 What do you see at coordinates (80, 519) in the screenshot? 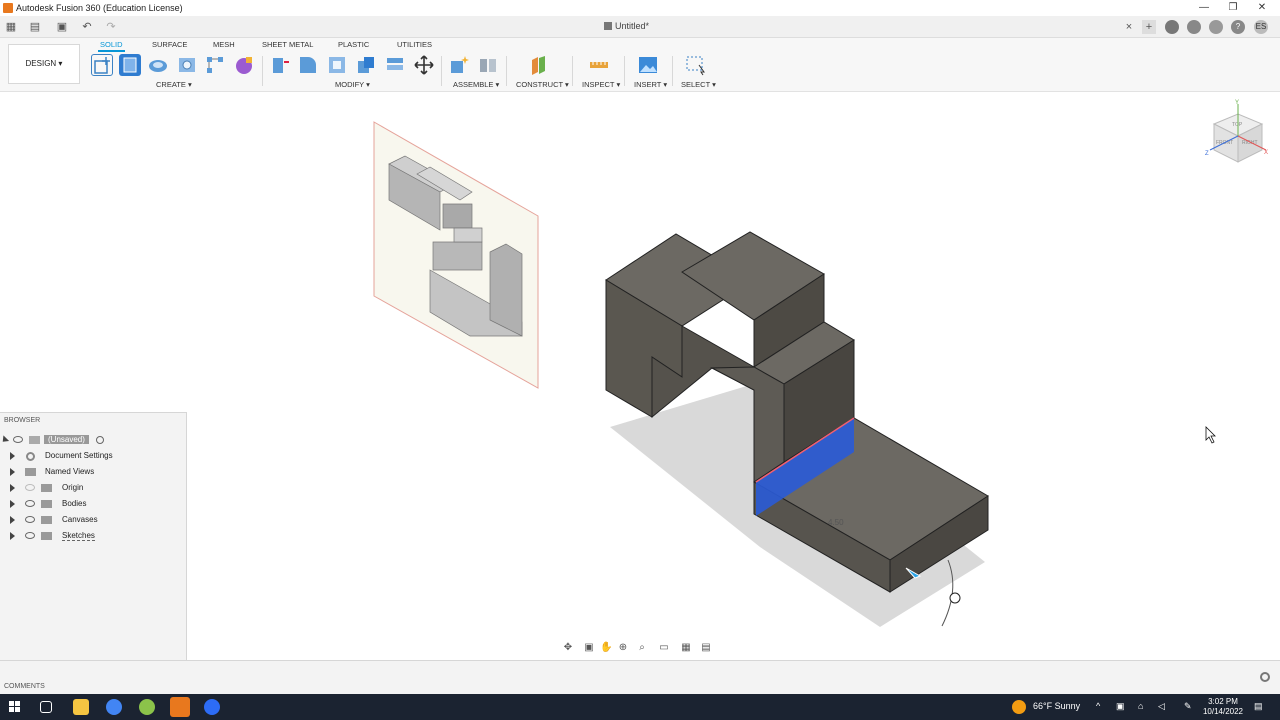
I see `item-label: Canvases` at bounding box center [80, 519].